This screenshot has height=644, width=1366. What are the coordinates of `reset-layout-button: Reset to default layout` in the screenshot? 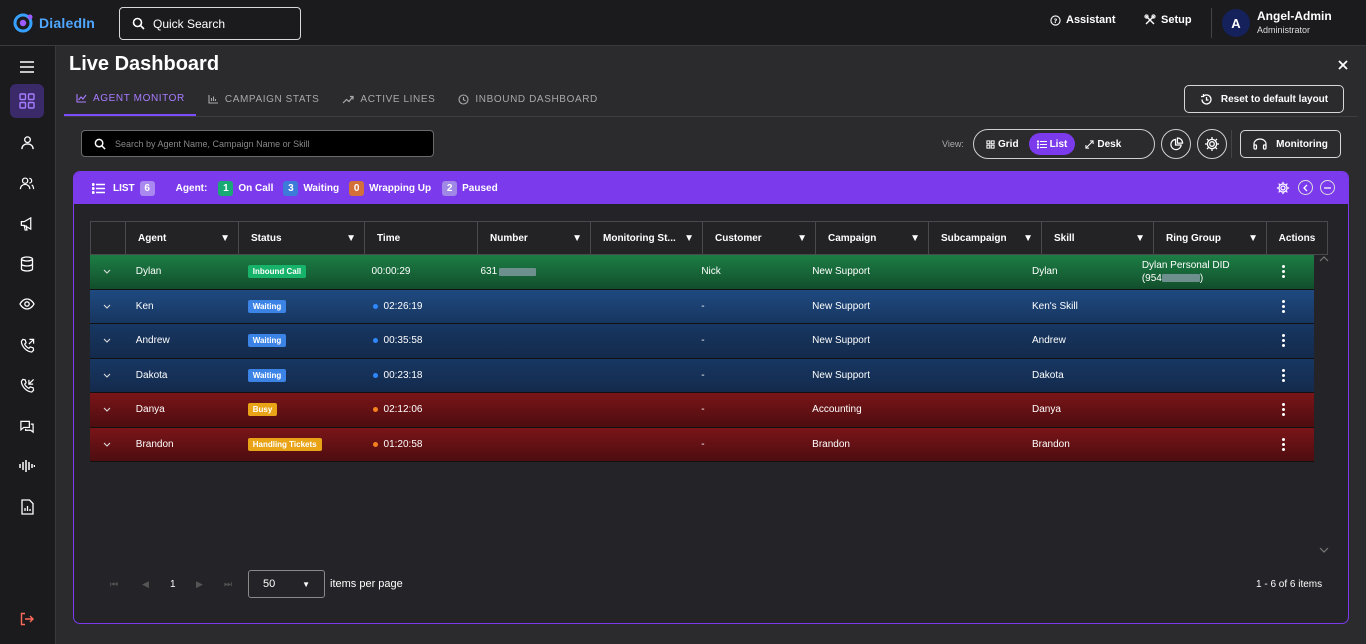 It's located at (1264, 99).